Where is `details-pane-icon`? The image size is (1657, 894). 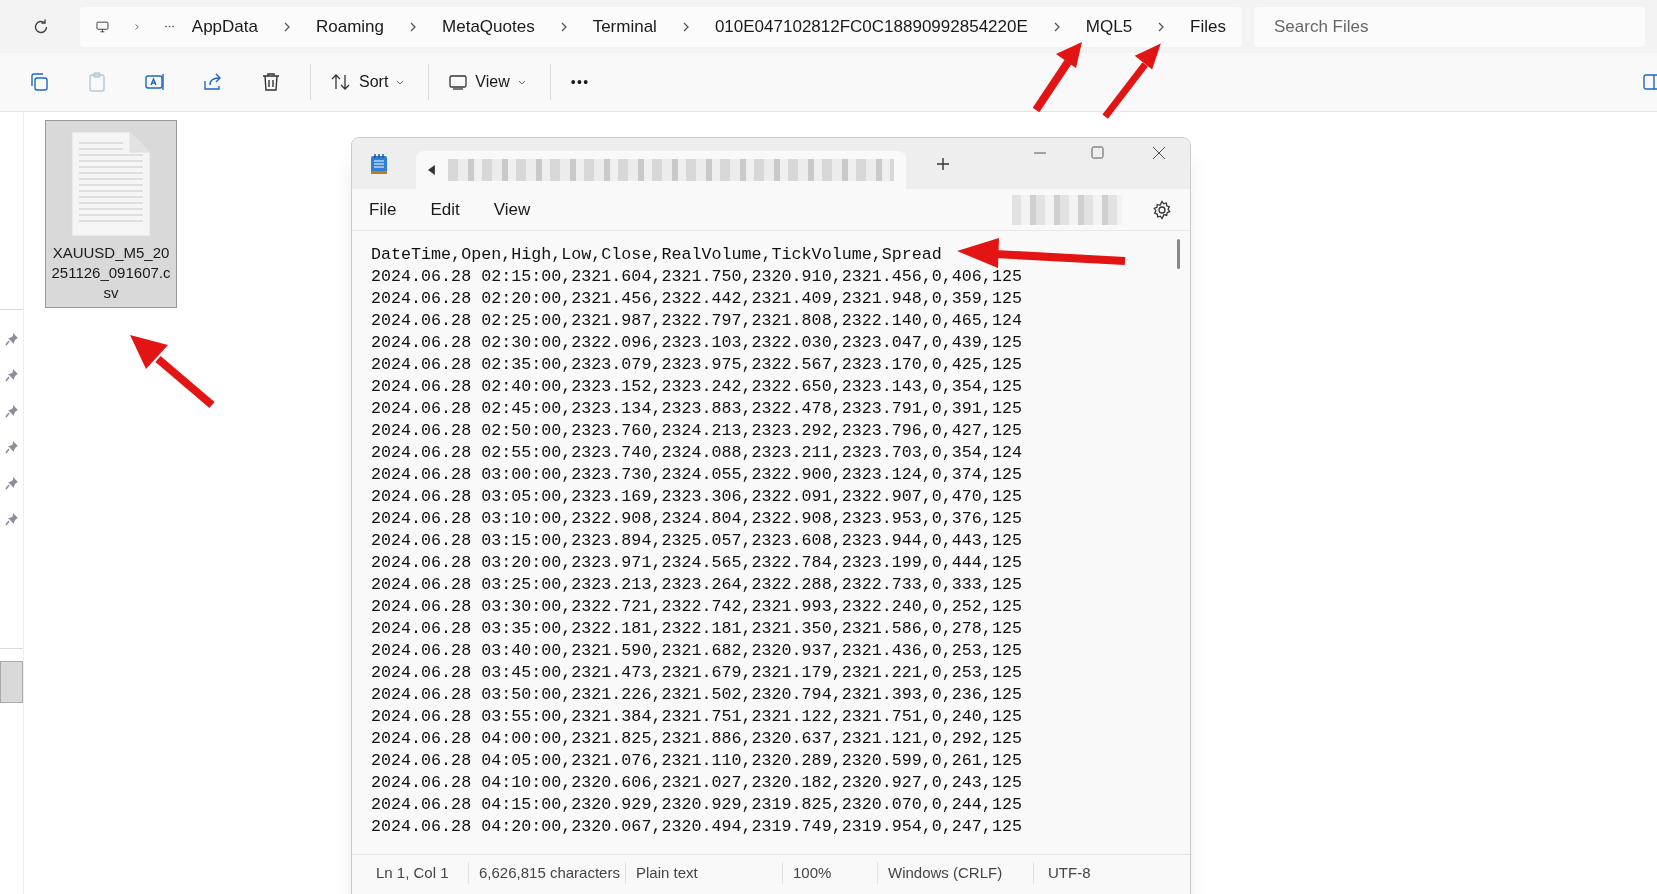 details-pane-icon is located at coordinates (1650, 82).